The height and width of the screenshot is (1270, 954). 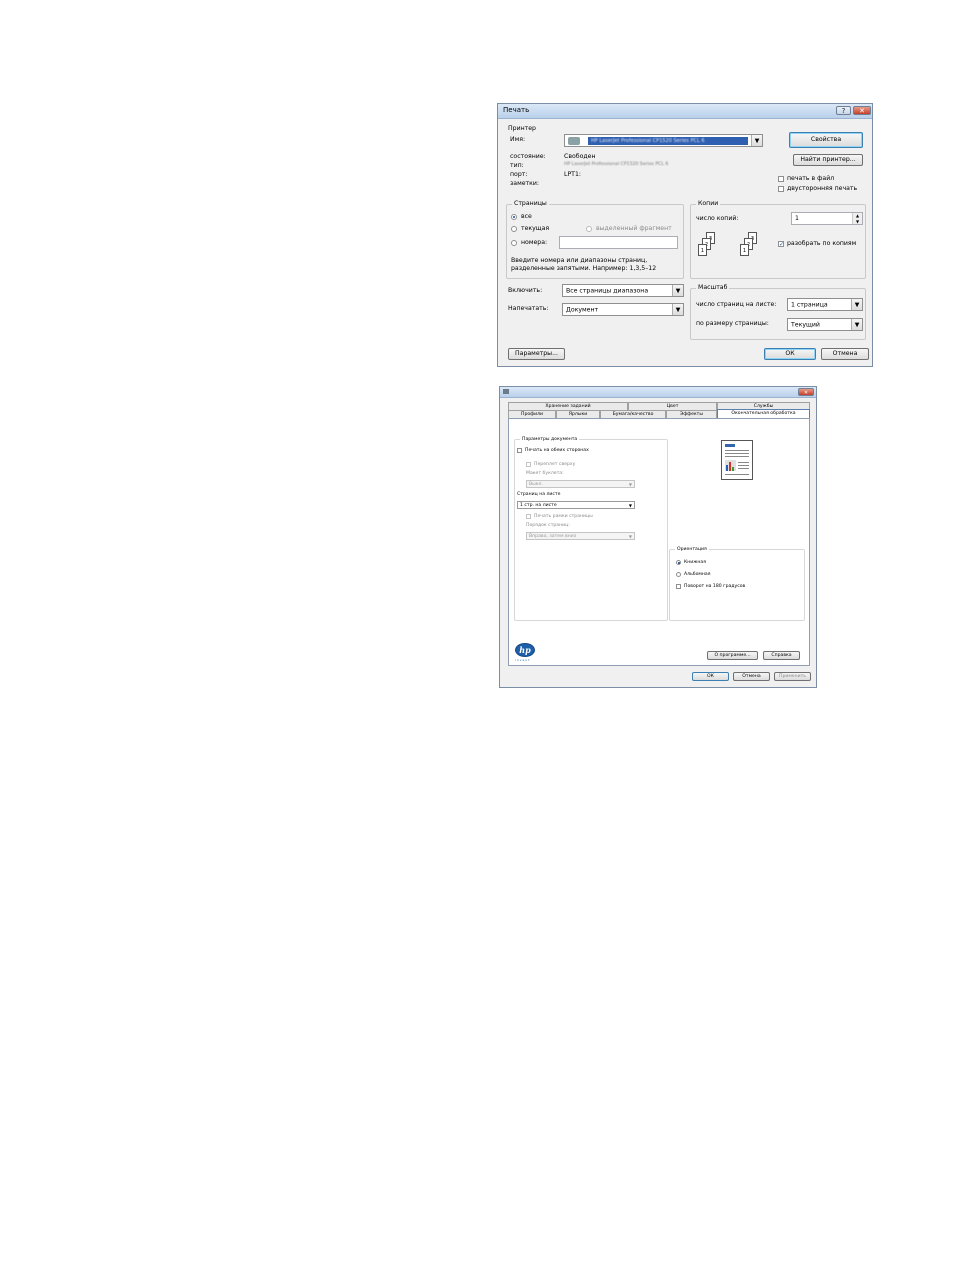 What do you see at coordinates (528, 156) in the screenshot?
I see `status-label: состояние:` at bounding box center [528, 156].